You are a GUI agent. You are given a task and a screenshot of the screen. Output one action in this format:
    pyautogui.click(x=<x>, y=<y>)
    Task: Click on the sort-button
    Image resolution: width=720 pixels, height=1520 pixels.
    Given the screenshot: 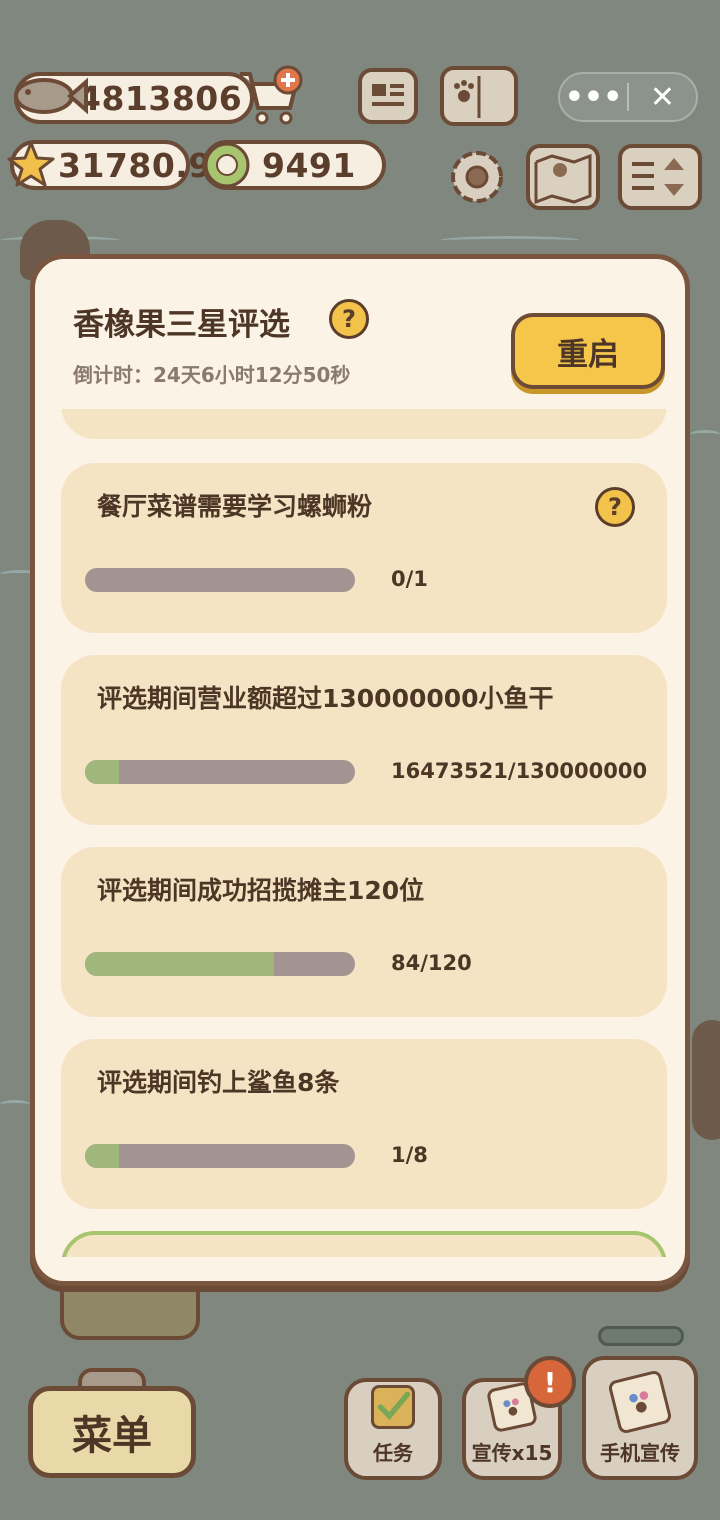 What is the action you would take?
    pyautogui.click(x=660, y=177)
    